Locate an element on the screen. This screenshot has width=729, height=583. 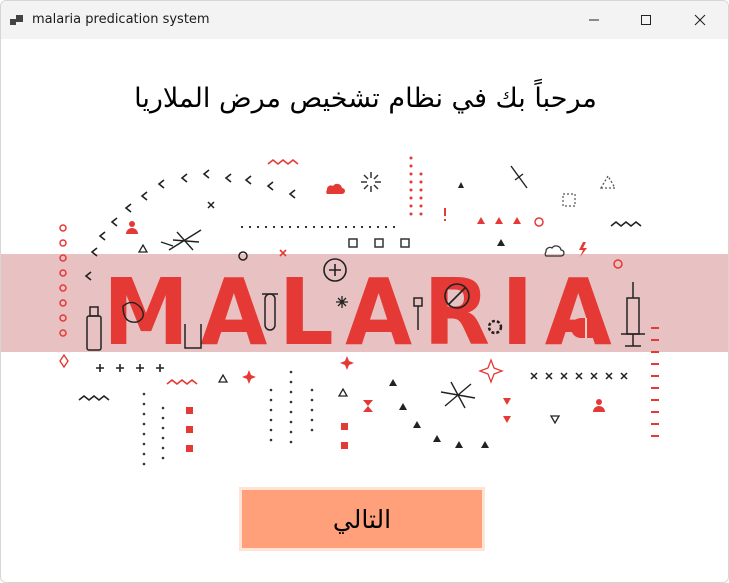
virus-icon is located at coordinates (371, 182).